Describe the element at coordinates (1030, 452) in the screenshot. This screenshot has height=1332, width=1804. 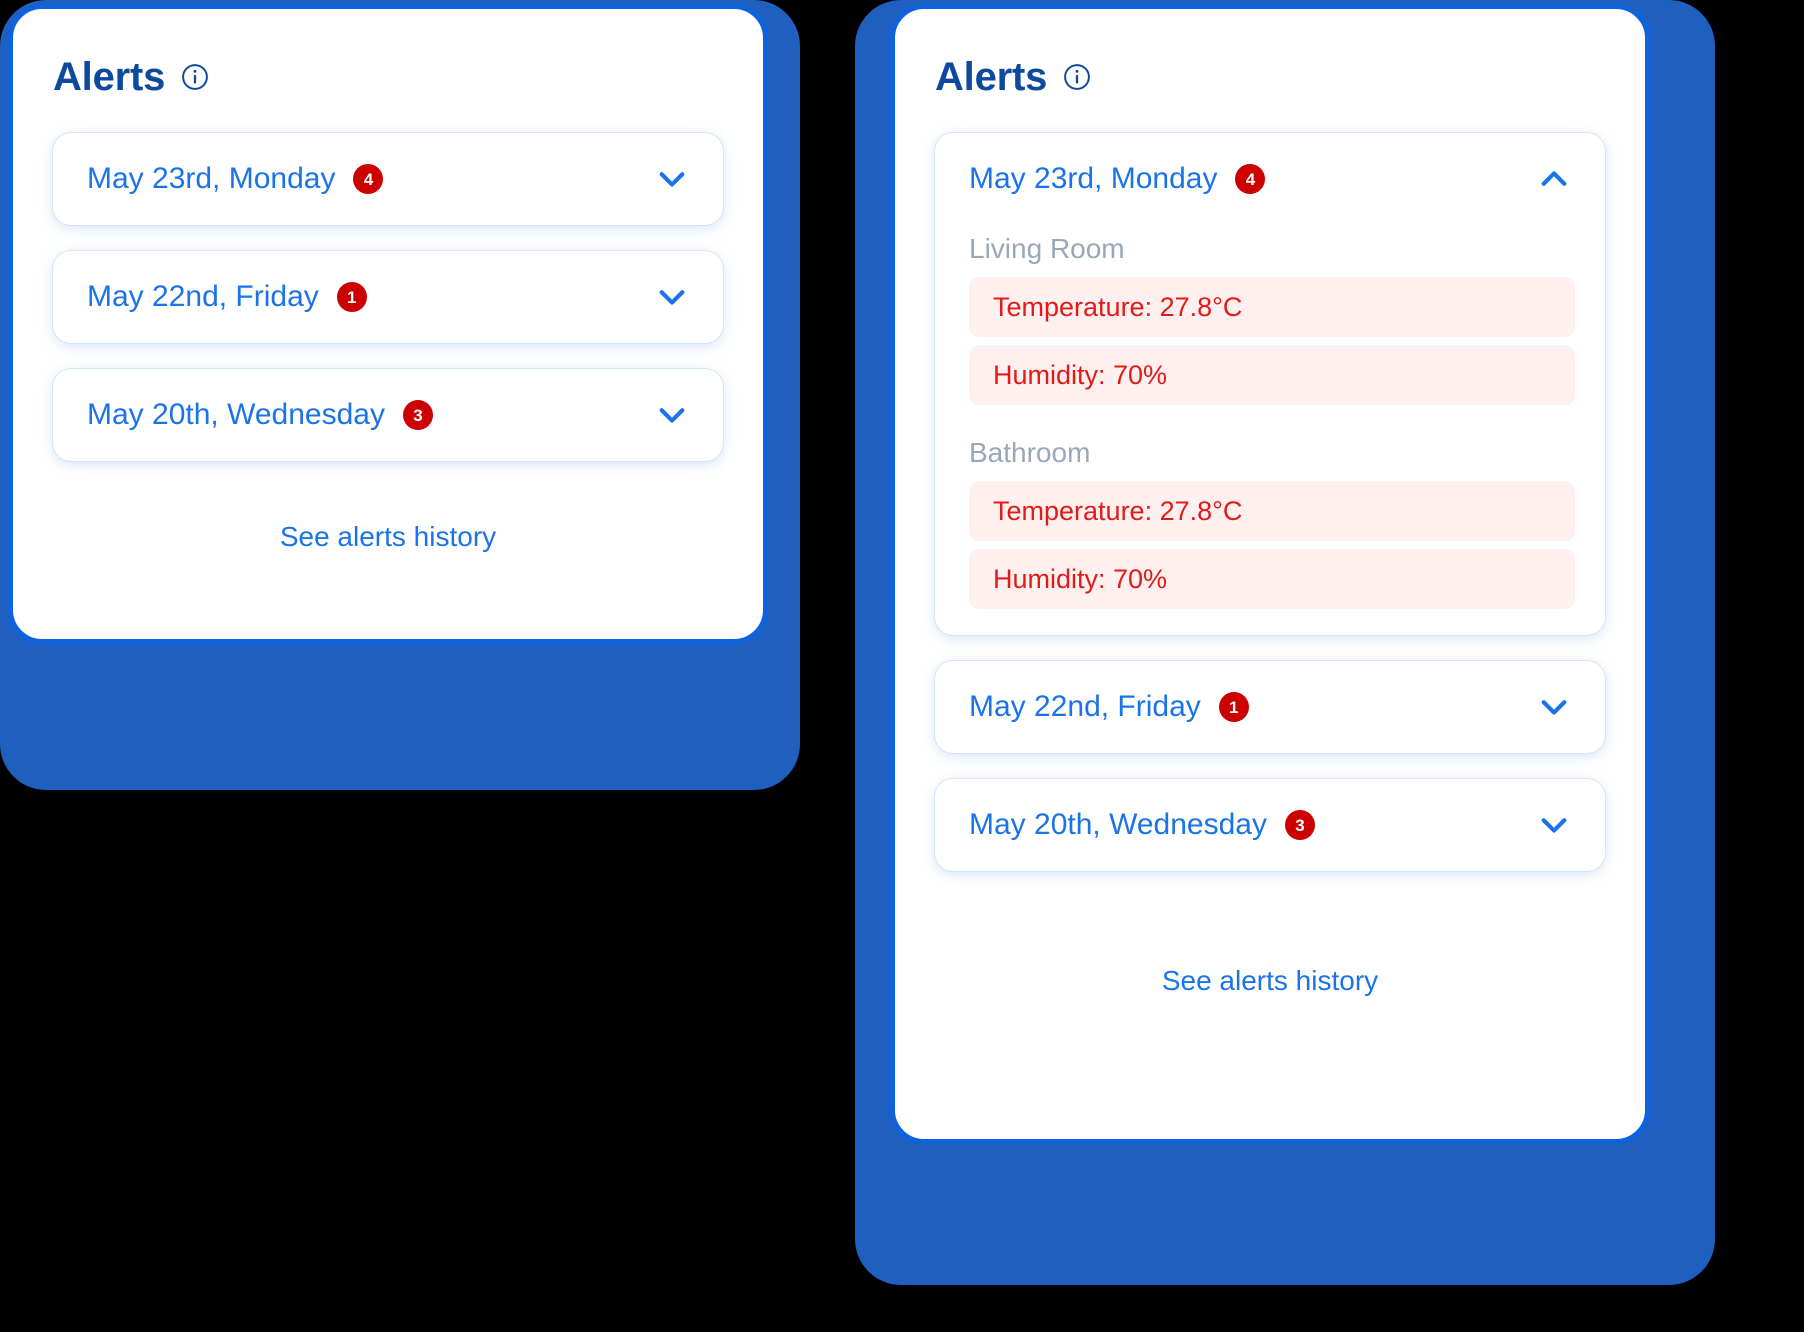
I see `room-label: Bathroom` at that location.